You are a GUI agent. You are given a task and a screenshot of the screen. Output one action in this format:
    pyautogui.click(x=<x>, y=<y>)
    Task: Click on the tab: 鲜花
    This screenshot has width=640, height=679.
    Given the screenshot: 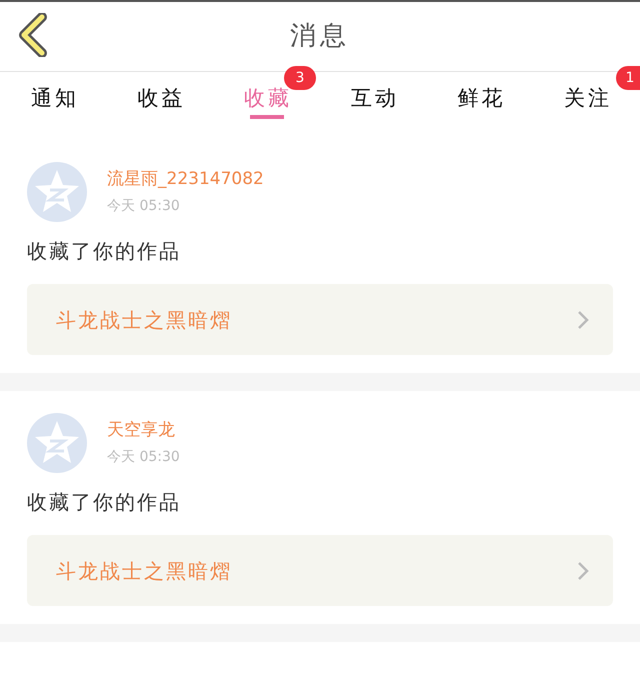 What is the action you would take?
    pyautogui.click(x=480, y=101)
    